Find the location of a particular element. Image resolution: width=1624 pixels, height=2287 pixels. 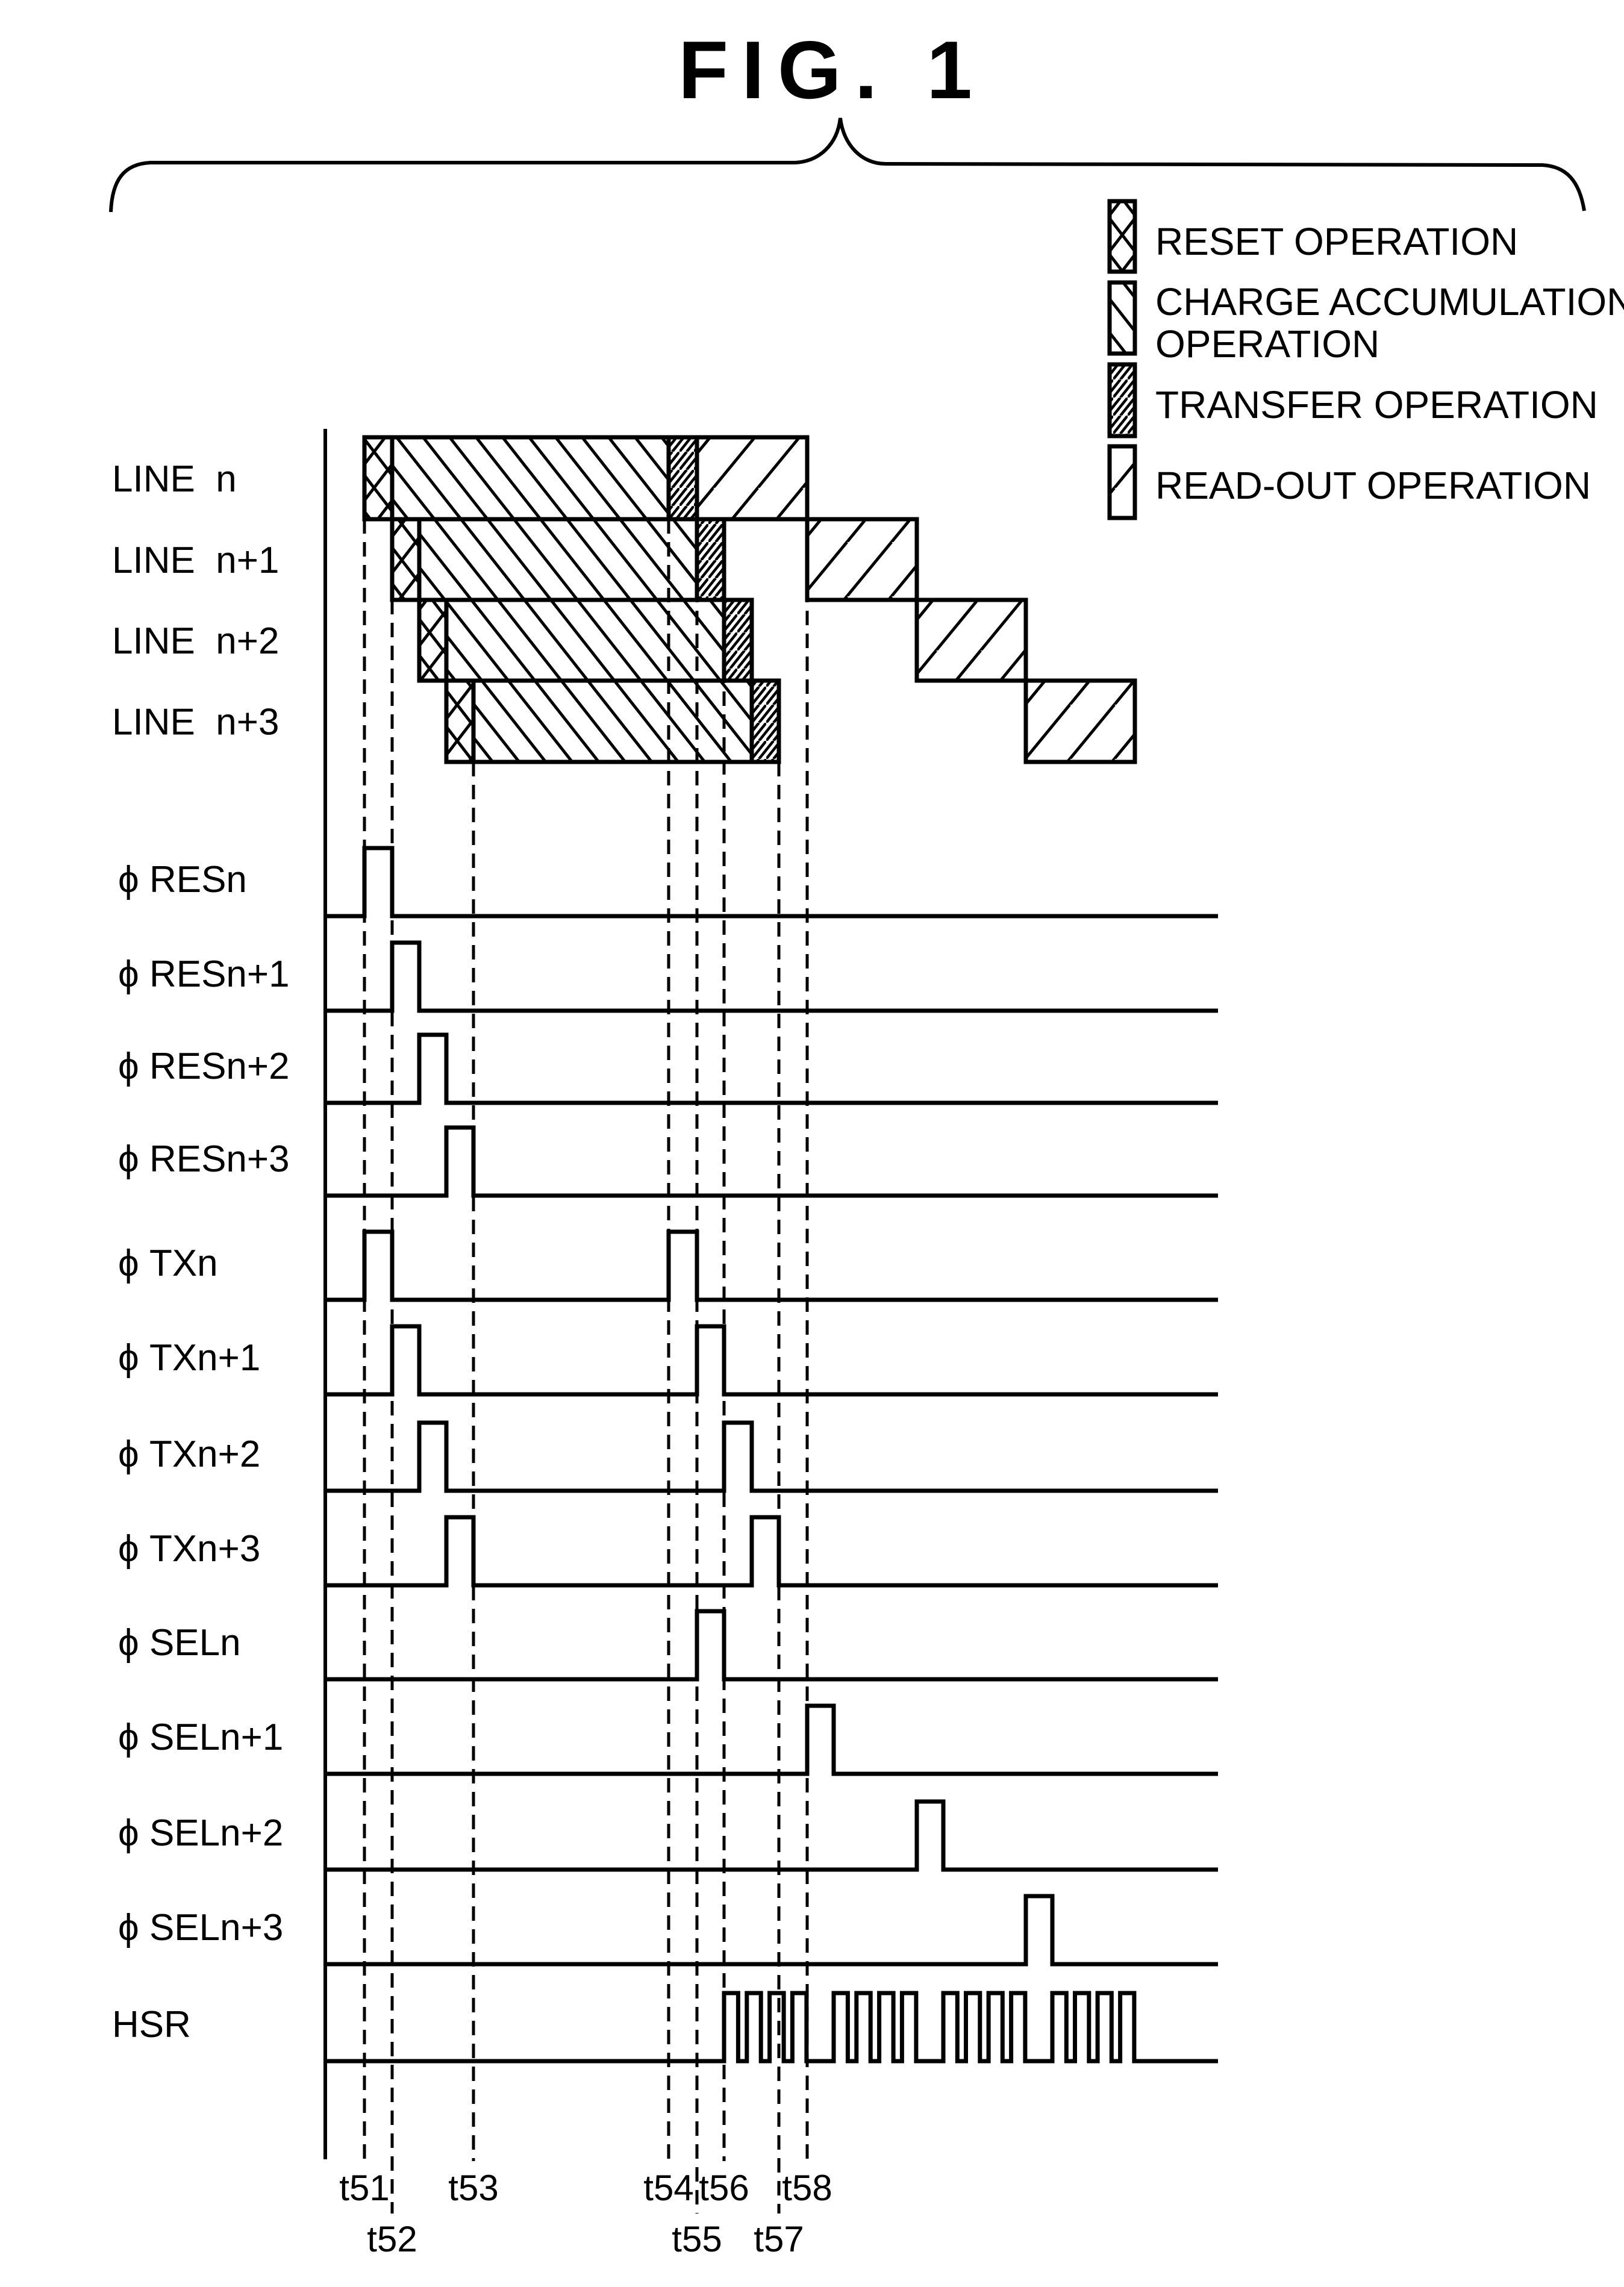

waveform-SELn is located at coordinates (771, 1646).